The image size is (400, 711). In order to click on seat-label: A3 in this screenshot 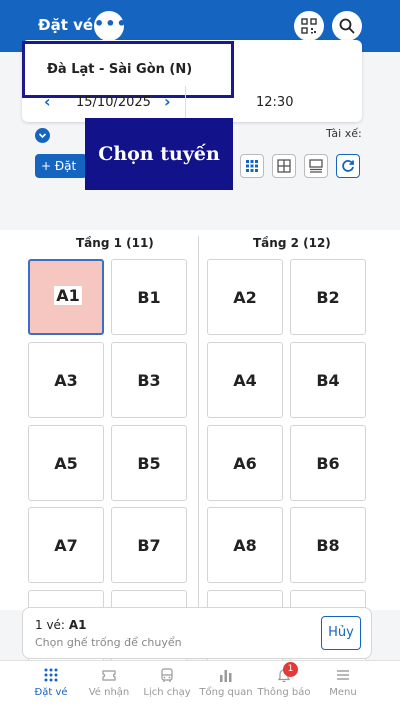, I will do `click(66, 380)`.